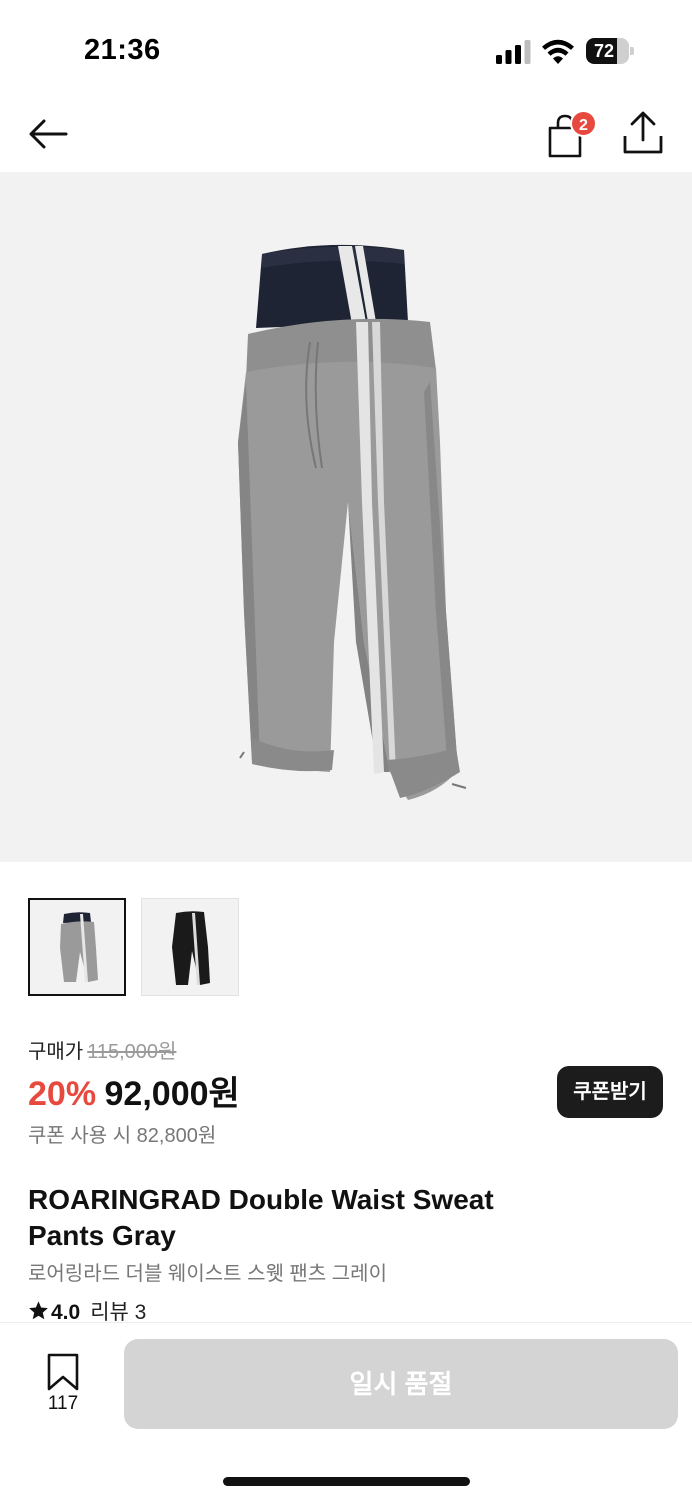 This screenshot has width=692, height=1500. Describe the element at coordinates (207, 1274) in the screenshot. I see `product-subtitle: 로어링라드 더블 웨이스트 스웻 팬츠 그레이` at that location.